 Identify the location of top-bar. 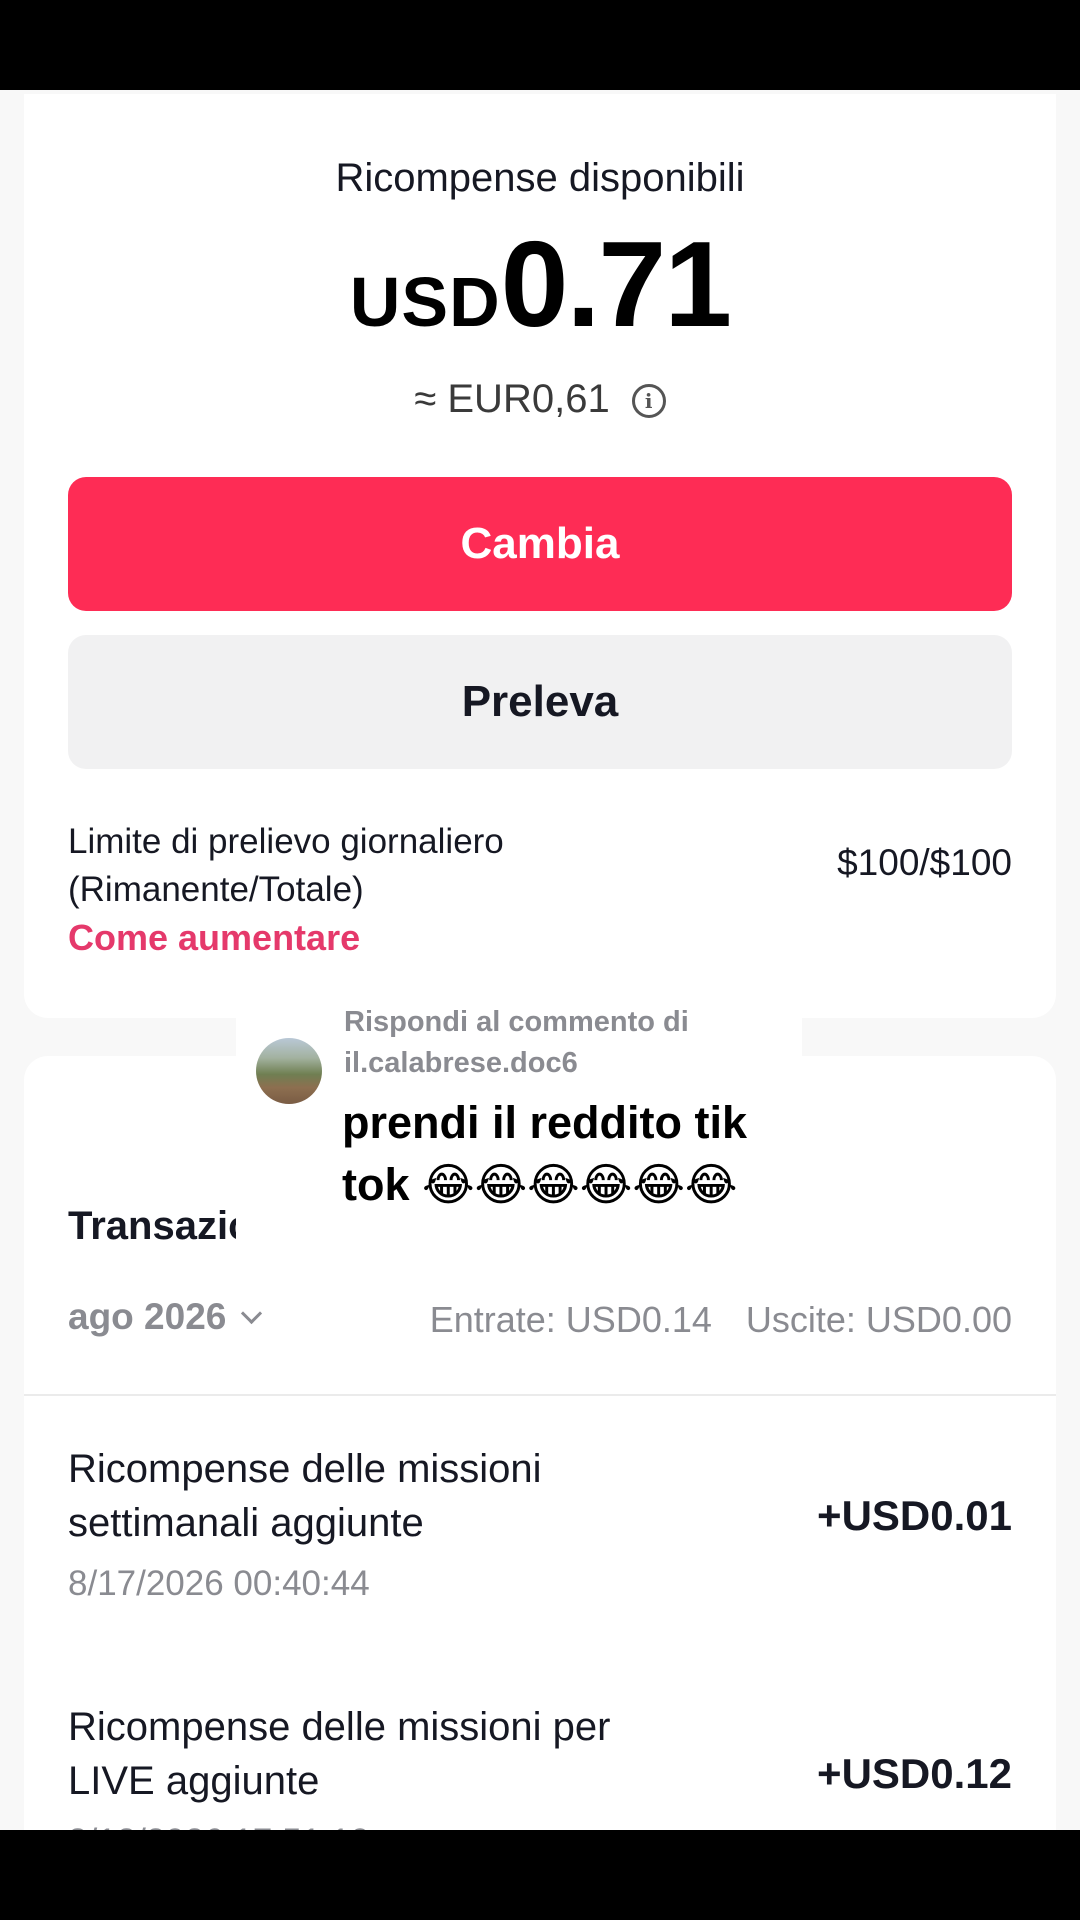
(540, 45).